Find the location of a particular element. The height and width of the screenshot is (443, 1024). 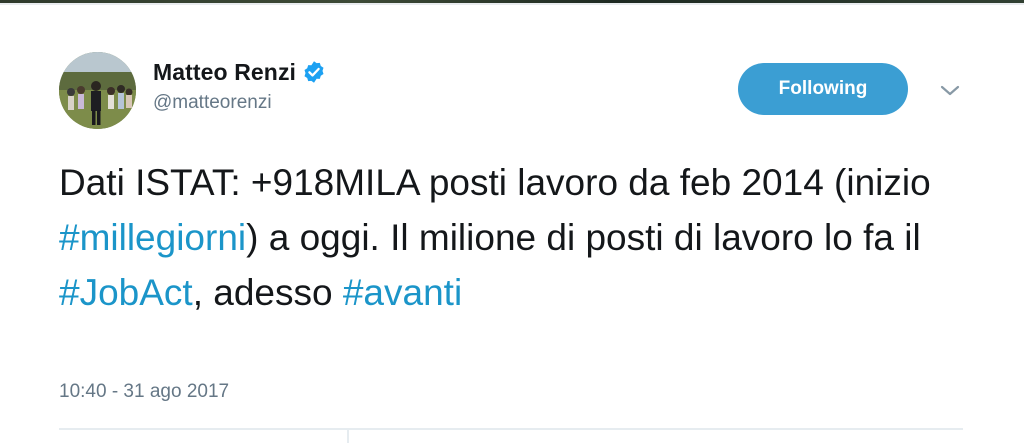

avatar is located at coordinates (97, 90).